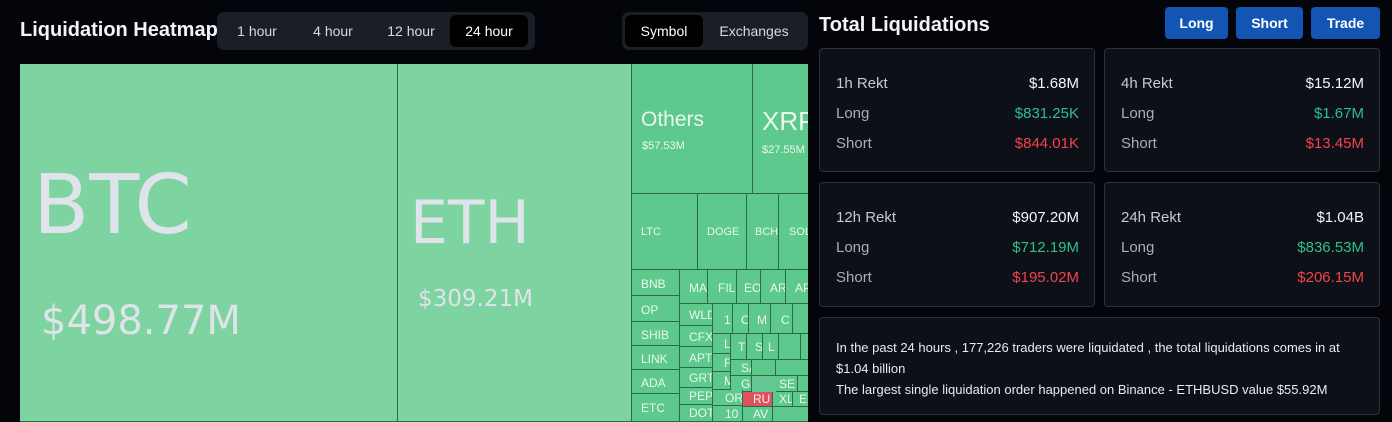 Image resolution: width=1392 pixels, height=422 pixels. I want to click on short-button: Short, so click(1269, 23).